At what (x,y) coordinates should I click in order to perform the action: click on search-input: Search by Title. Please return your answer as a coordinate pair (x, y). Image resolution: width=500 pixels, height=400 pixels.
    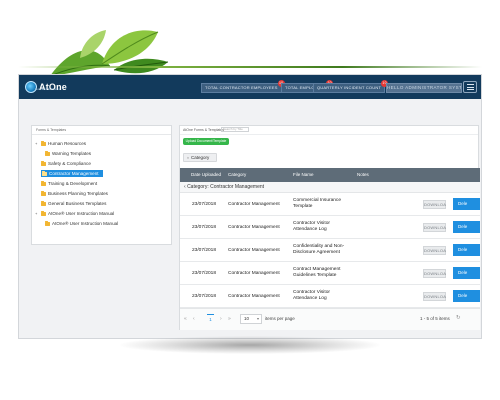
    Looking at the image, I should click on (235, 129).